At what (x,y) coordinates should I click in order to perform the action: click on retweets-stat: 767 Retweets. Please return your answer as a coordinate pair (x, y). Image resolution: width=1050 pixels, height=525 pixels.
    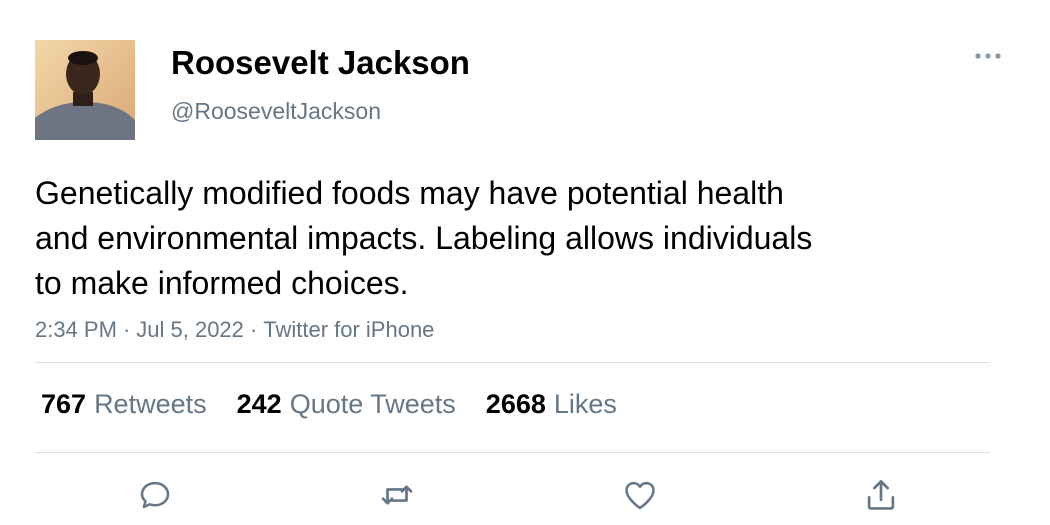
    Looking at the image, I should click on (124, 404).